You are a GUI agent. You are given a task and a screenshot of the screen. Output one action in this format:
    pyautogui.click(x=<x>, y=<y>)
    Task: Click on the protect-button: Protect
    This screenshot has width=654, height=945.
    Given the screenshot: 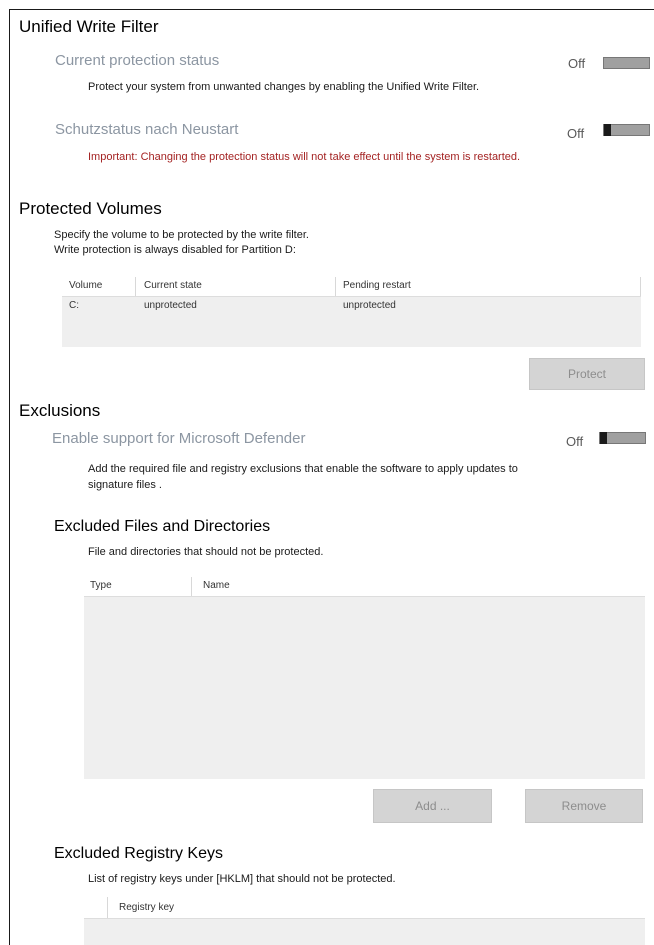 What is the action you would take?
    pyautogui.click(x=587, y=374)
    